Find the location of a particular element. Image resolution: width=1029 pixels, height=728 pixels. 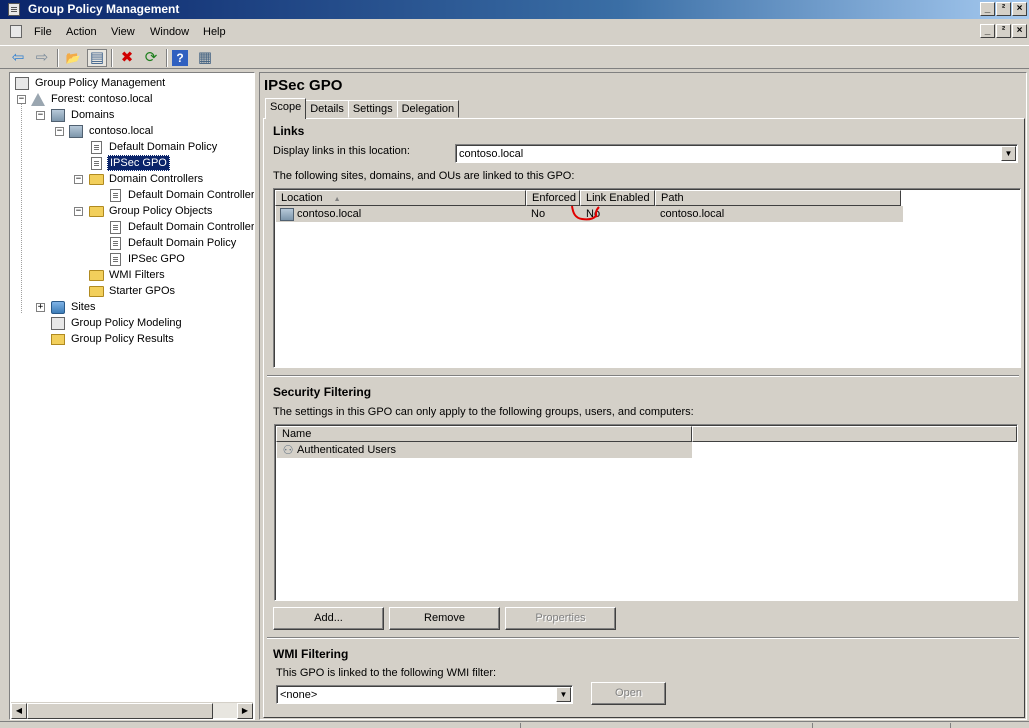

window-title: Group Policy Management is located at coordinates (104, 9).